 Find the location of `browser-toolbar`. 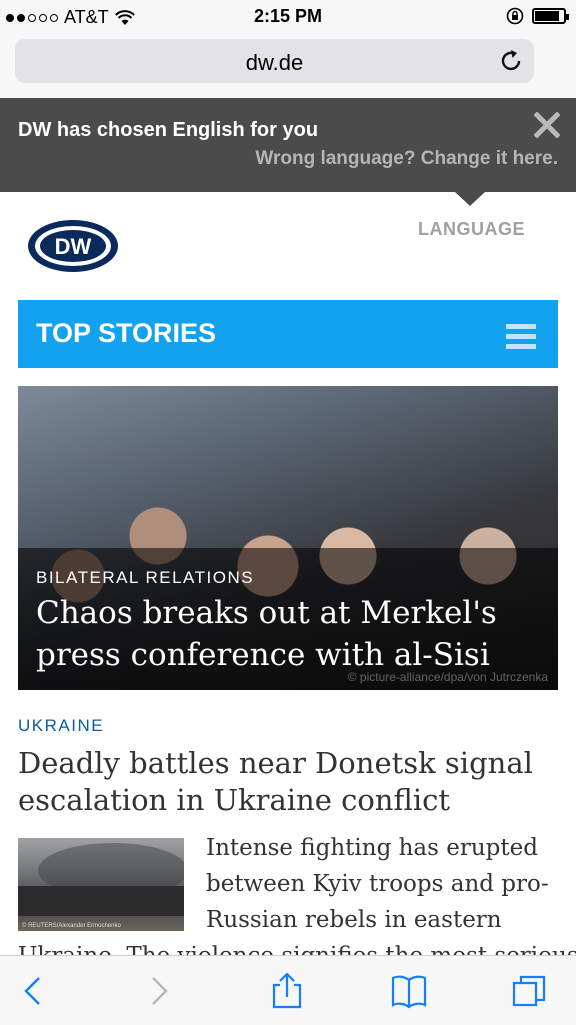

browser-toolbar is located at coordinates (288, 990).